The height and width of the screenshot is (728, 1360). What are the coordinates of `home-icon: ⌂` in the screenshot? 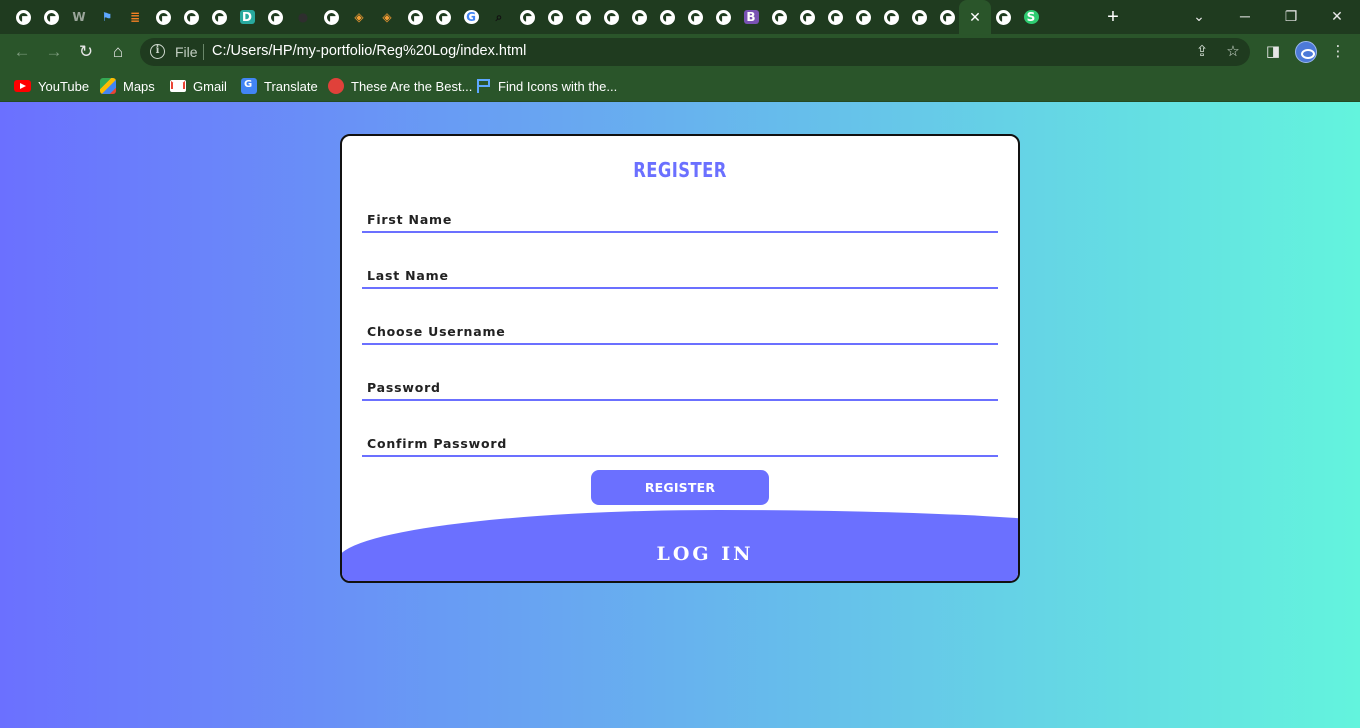 It's located at (118, 52).